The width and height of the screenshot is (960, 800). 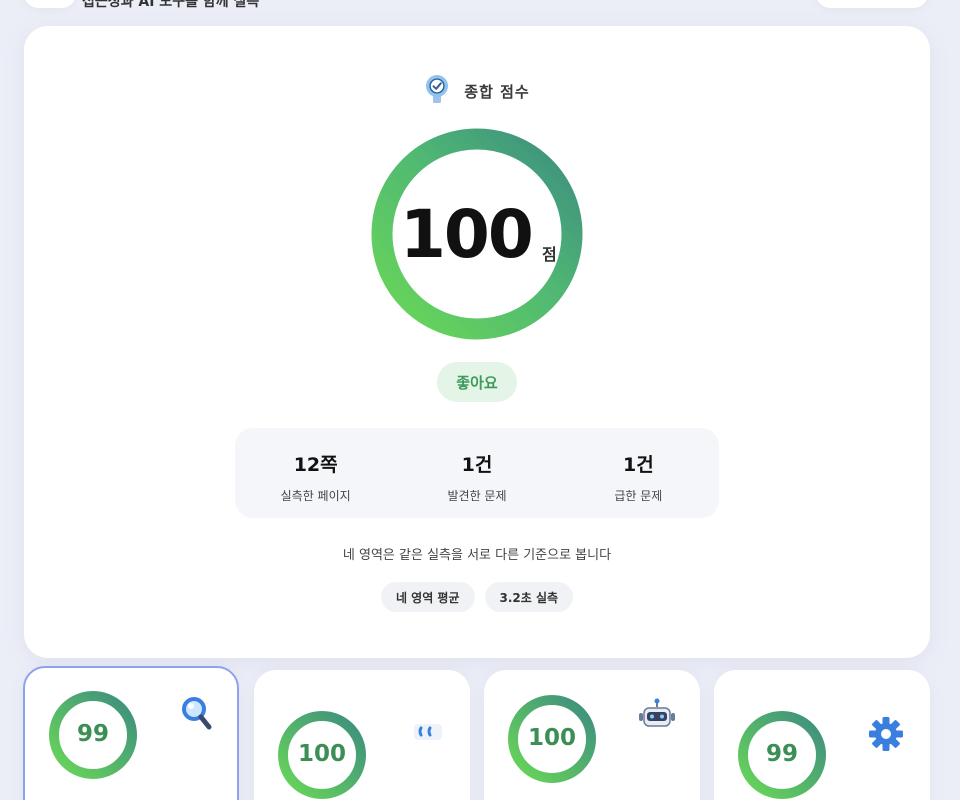 I want to click on stat-urgent-value: 1건, so click(x=638, y=465).